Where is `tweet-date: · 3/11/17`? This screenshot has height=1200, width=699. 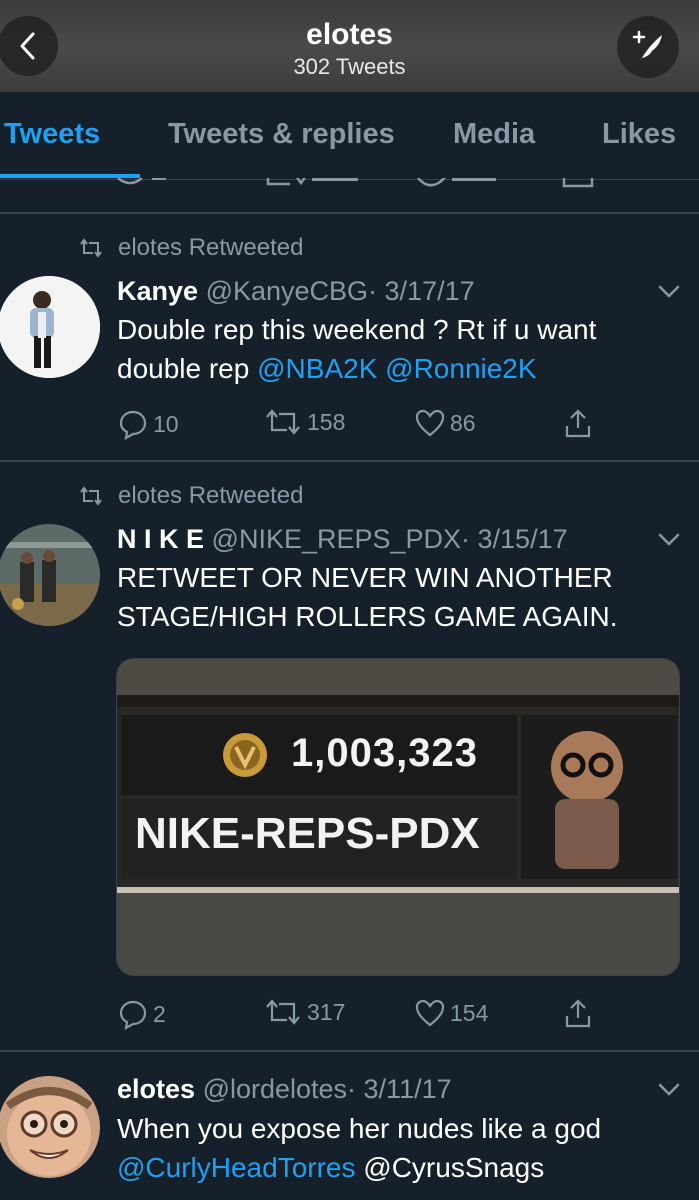 tweet-date: · 3/11/17 is located at coordinates (399, 1089).